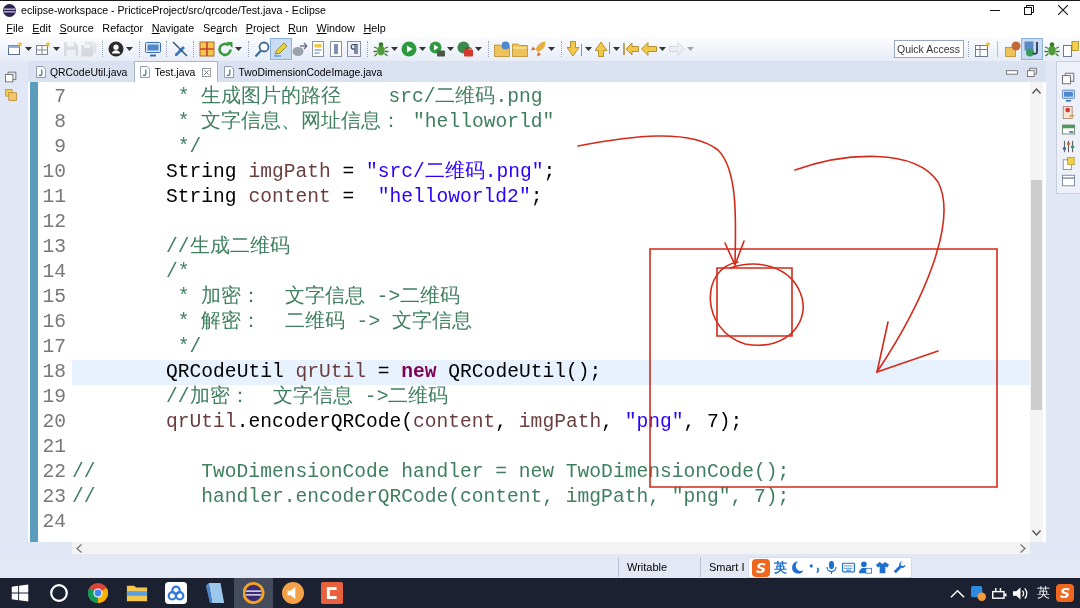 The width and height of the screenshot is (1080, 608). I want to click on code-text: =, so click(348, 197).